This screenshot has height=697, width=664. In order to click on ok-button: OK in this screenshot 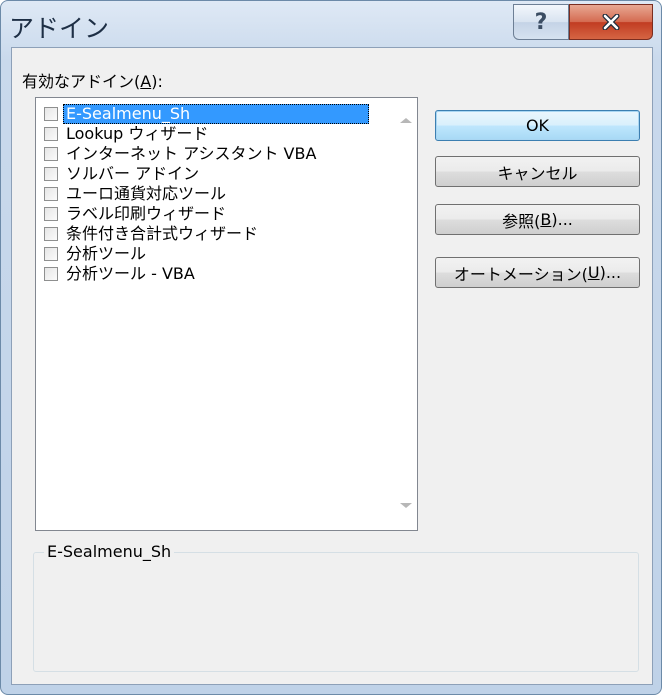, I will do `click(537, 125)`.